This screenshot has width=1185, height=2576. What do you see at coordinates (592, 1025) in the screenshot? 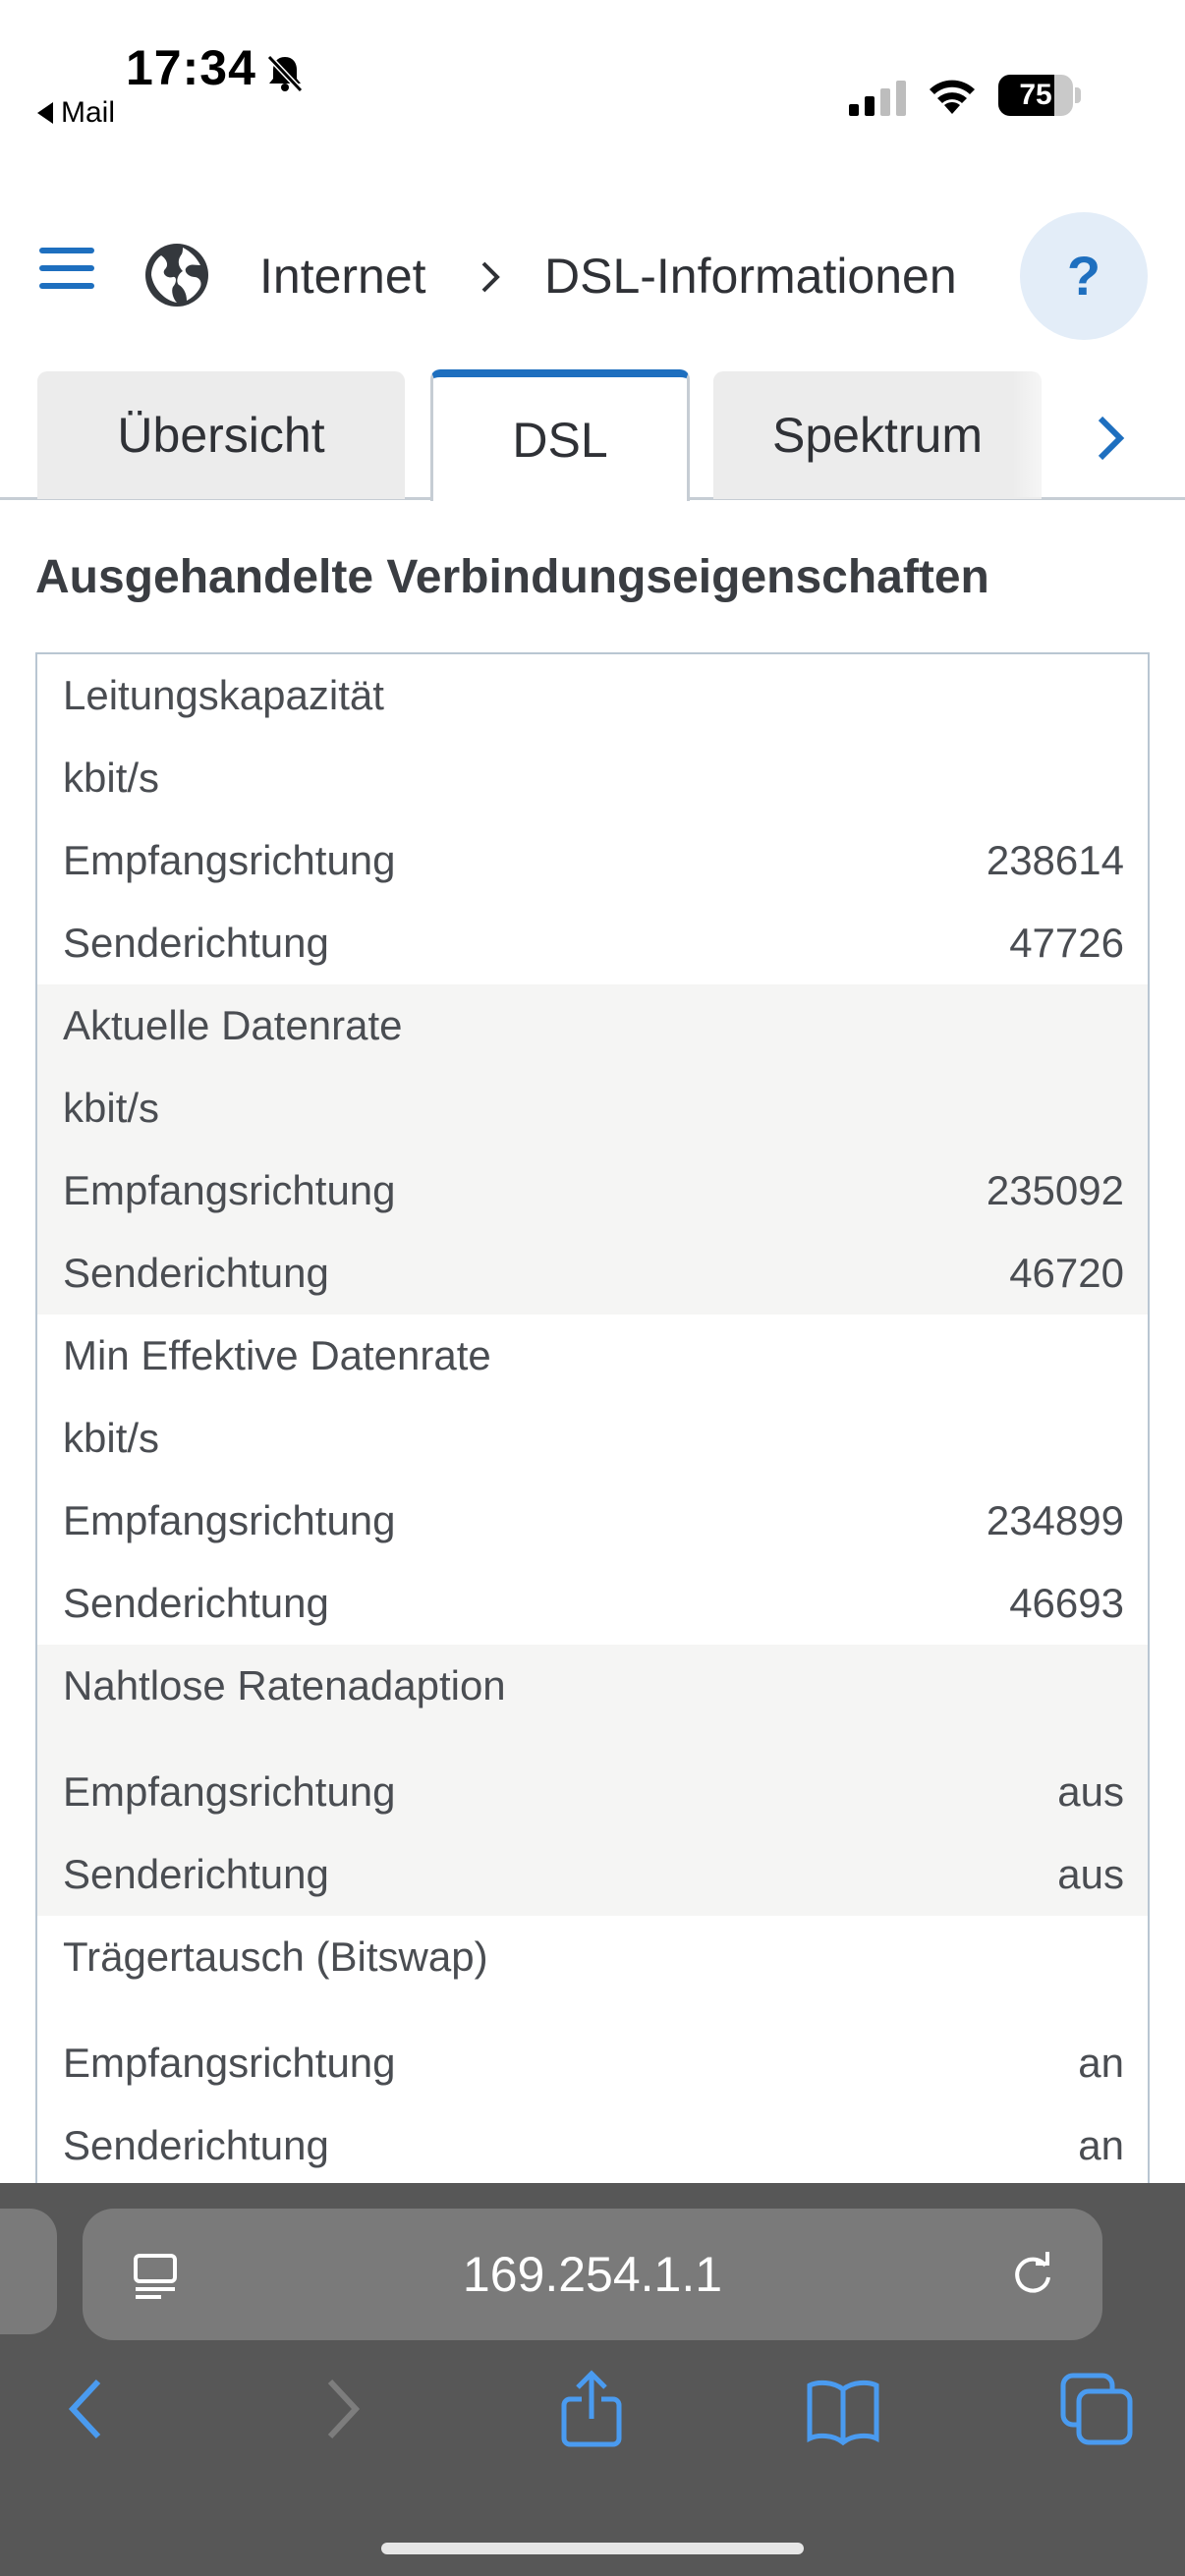
I see `group-title-row: Aktuelle Datenrate` at bounding box center [592, 1025].